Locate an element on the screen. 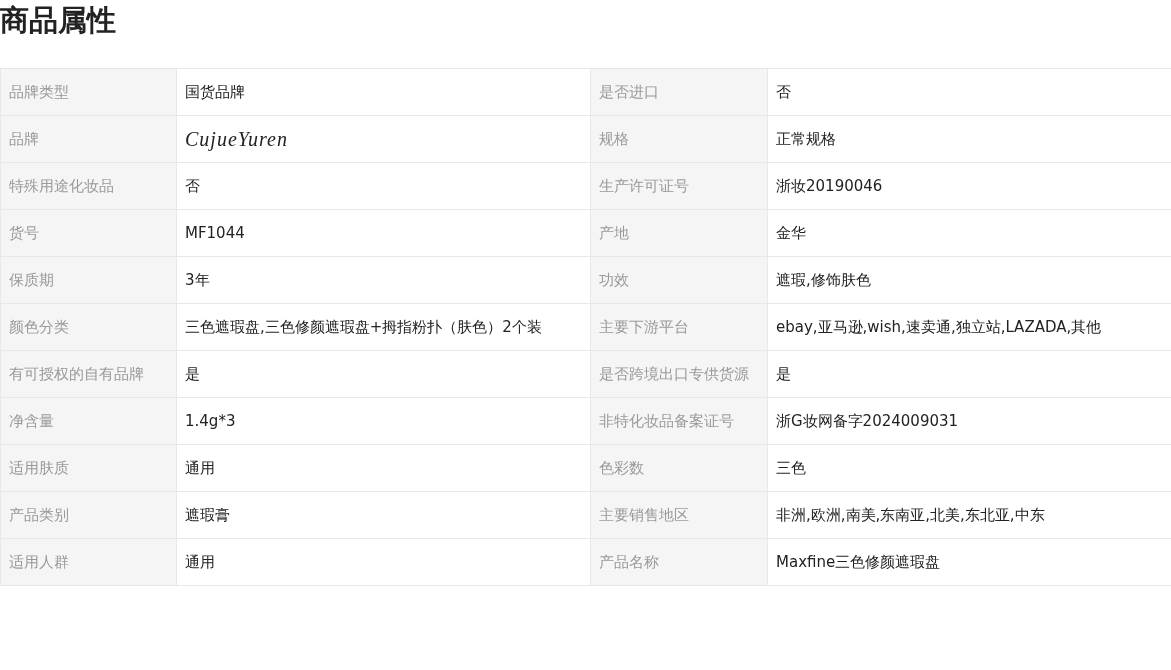  attribute-label: 是否跨境出口专供货源 is located at coordinates (679, 374).